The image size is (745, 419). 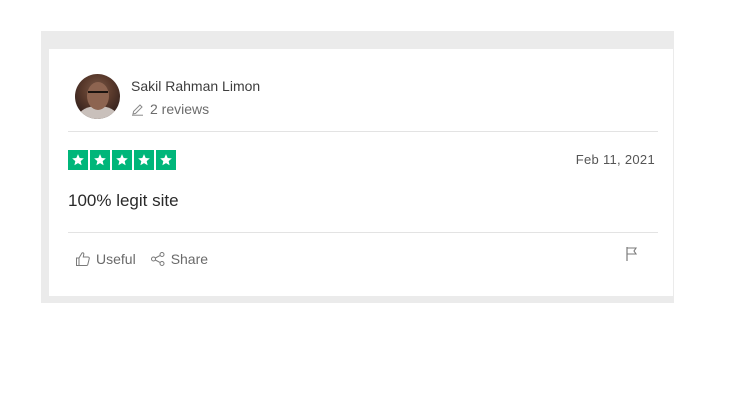 What do you see at coordinates (137, 109) in the screenshot?
I see `pencil-icon` at bounding box center [137, 109].